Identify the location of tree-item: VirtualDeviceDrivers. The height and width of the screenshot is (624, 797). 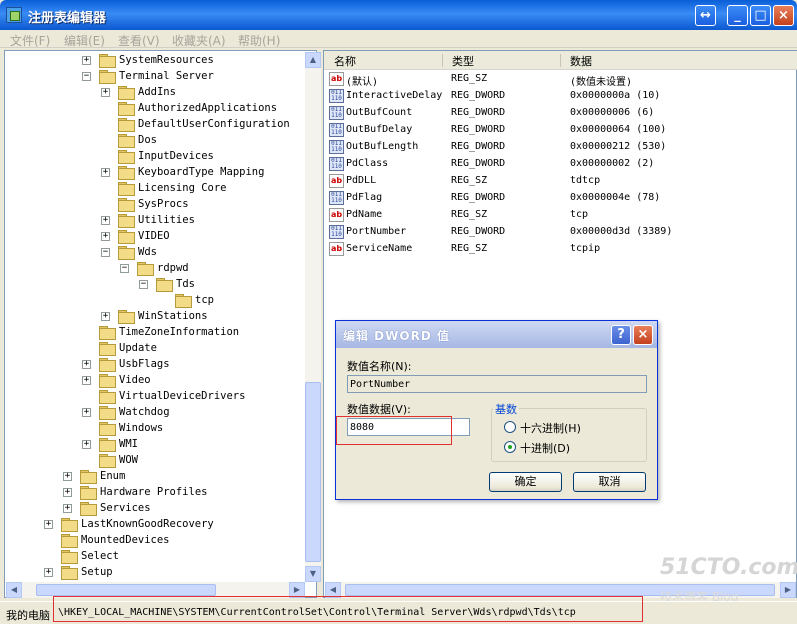
(154, 397).